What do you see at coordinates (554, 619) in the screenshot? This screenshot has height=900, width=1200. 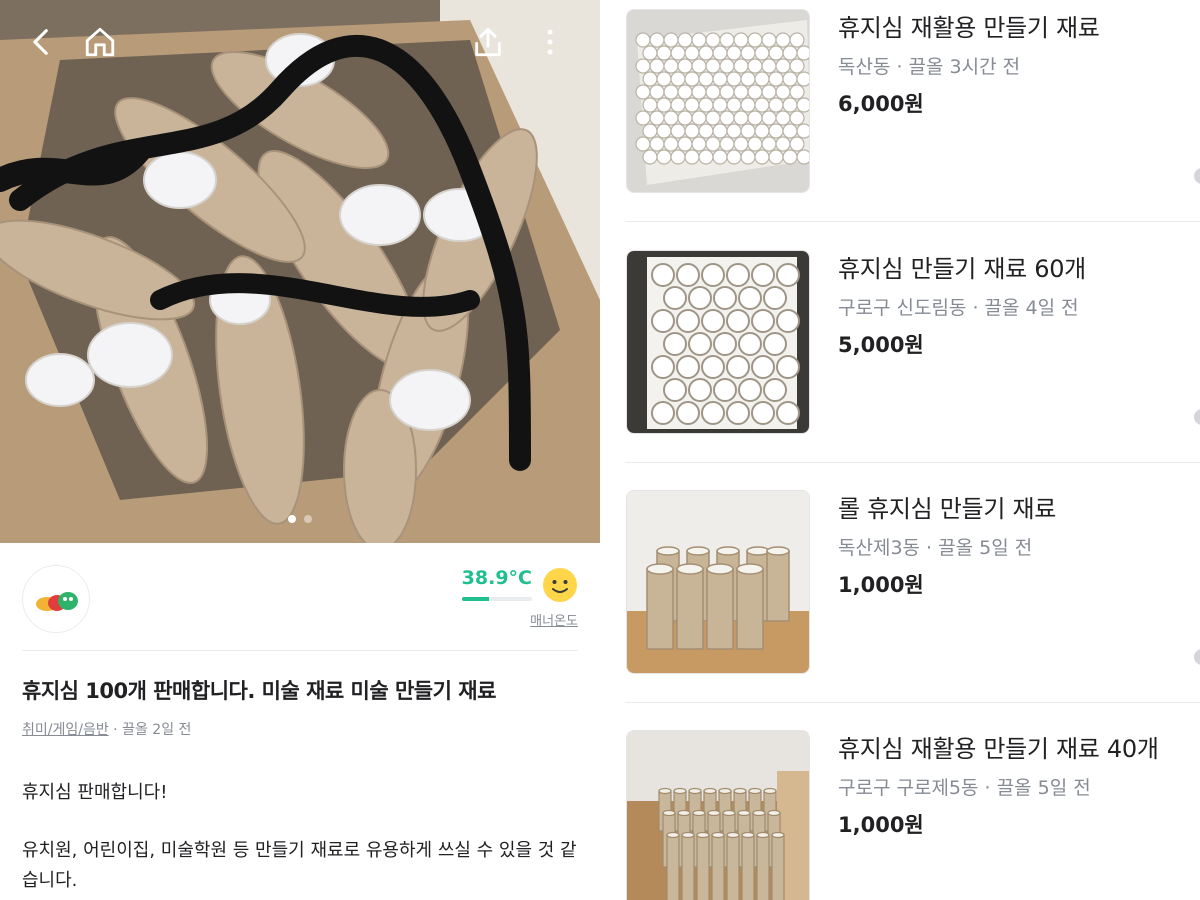 I see `manner-temperature-link: 매너온도` at bounding box center [554, 619].